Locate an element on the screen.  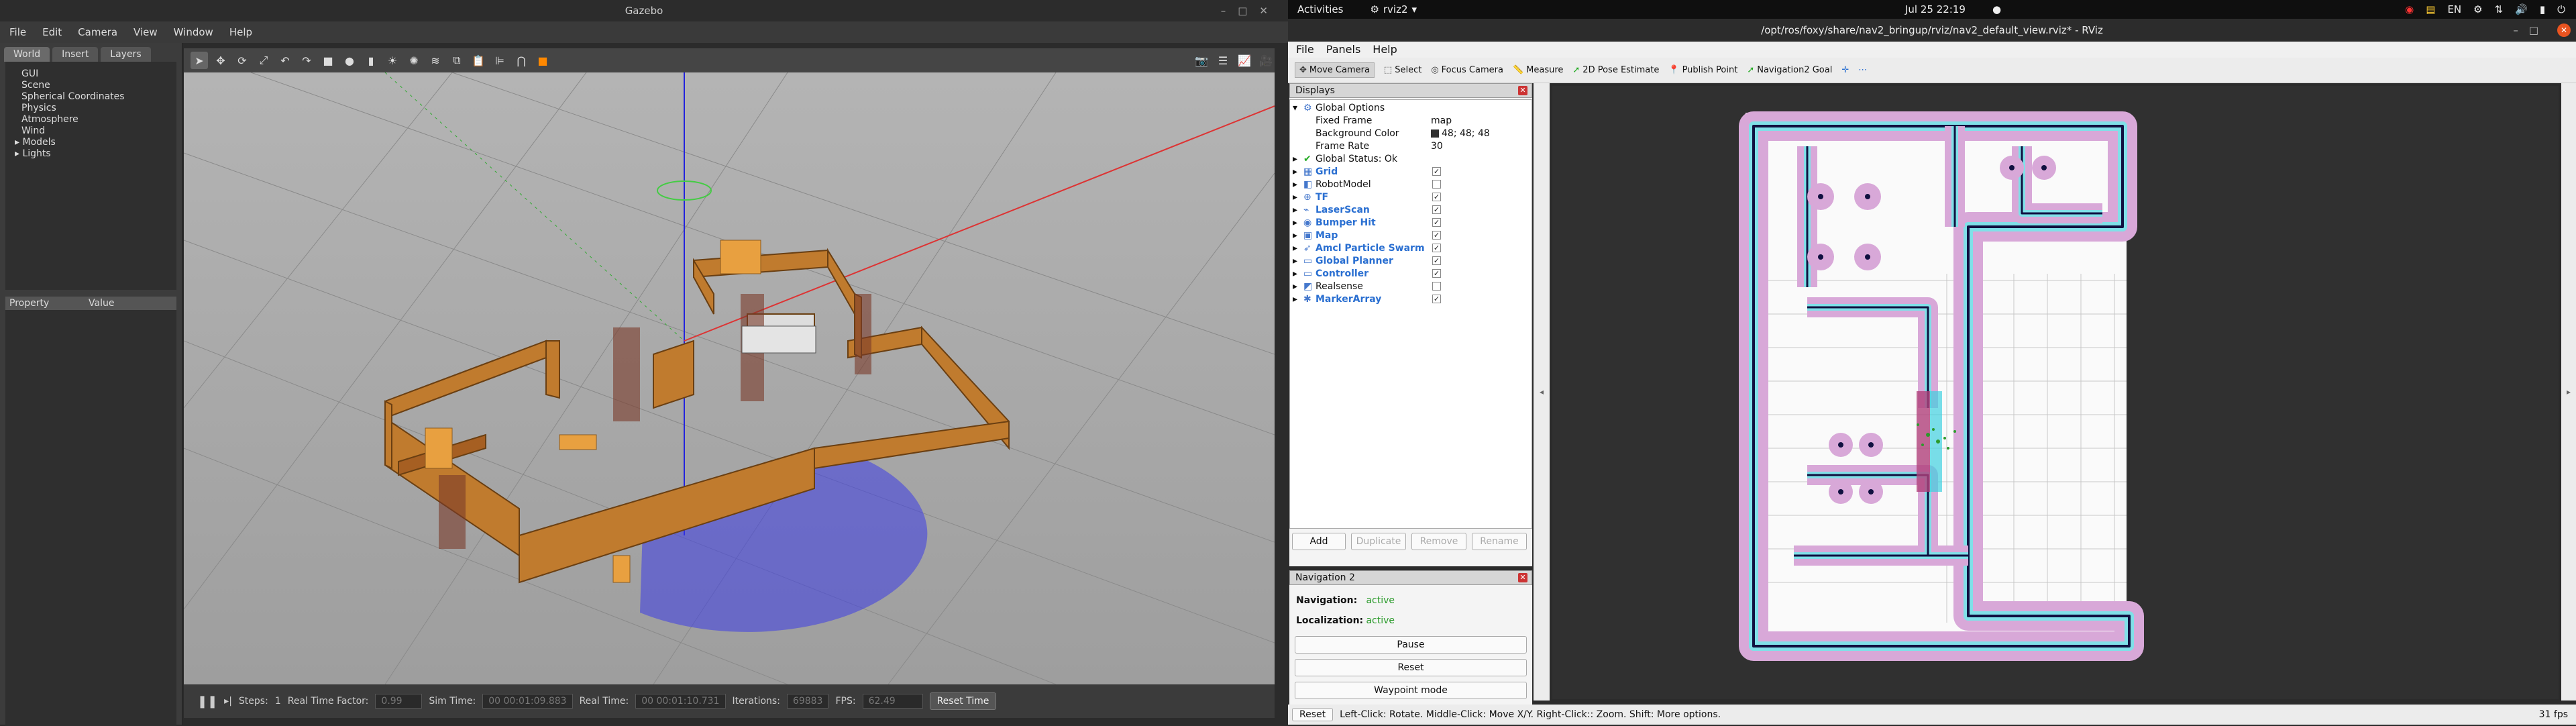
menu-view: View is located at coordinates (145, 32).